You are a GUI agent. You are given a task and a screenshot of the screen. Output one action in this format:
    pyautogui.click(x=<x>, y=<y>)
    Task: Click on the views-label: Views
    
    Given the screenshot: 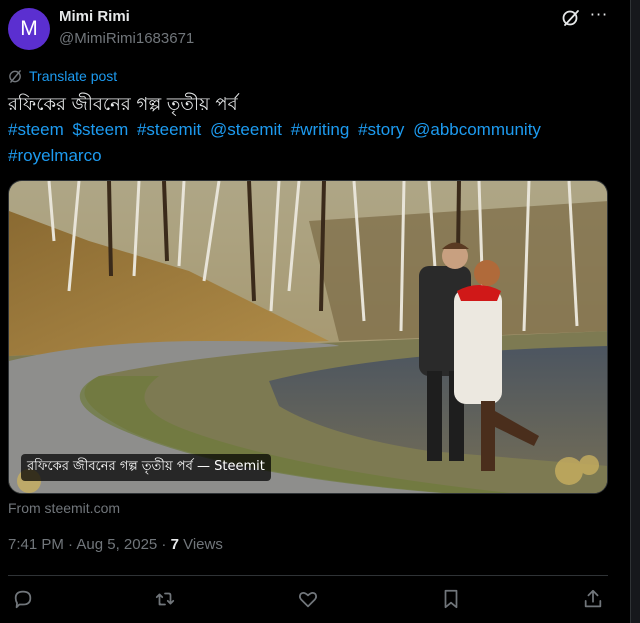 What is the action you would take?
    pyautogui.click(x=200, y=544)
    